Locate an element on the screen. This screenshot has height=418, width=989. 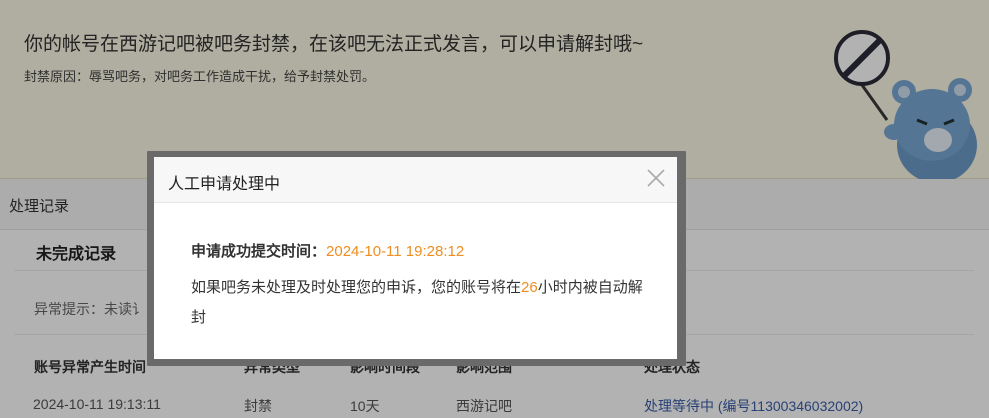
close-icon is located at coordinates (656, 178).